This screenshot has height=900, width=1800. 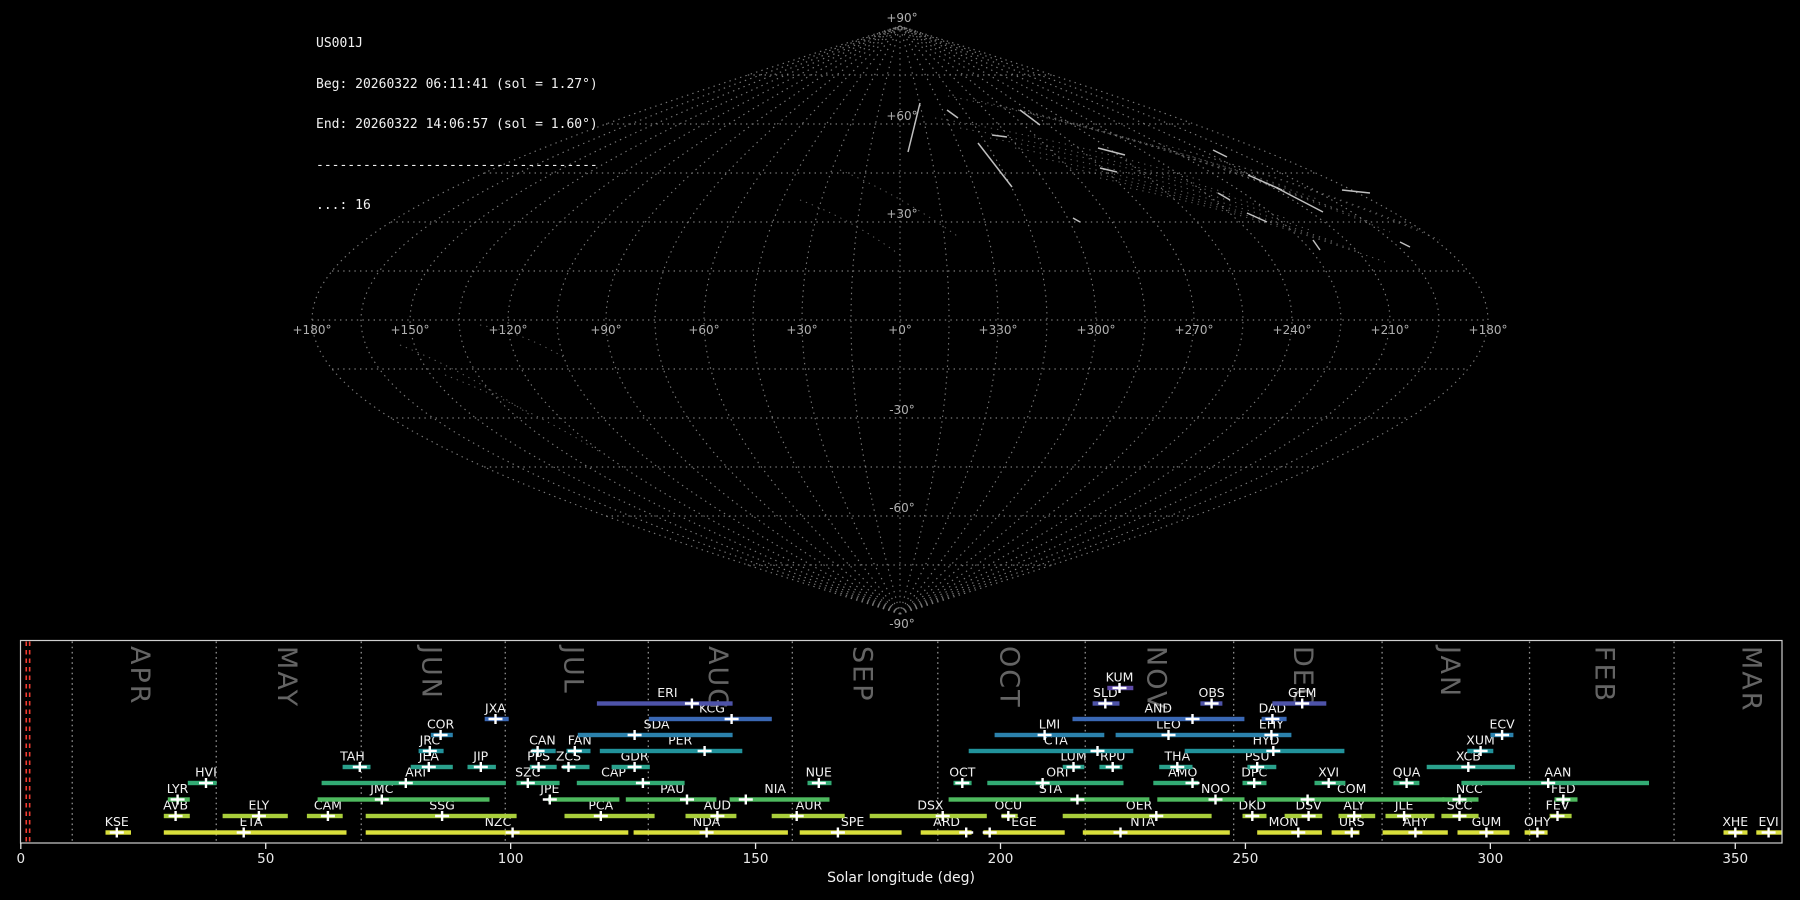 What do you see at coordinates (480, 756) in the screenshot?
I see `shower-code-label: JIP` at bounding box center [480, 756].